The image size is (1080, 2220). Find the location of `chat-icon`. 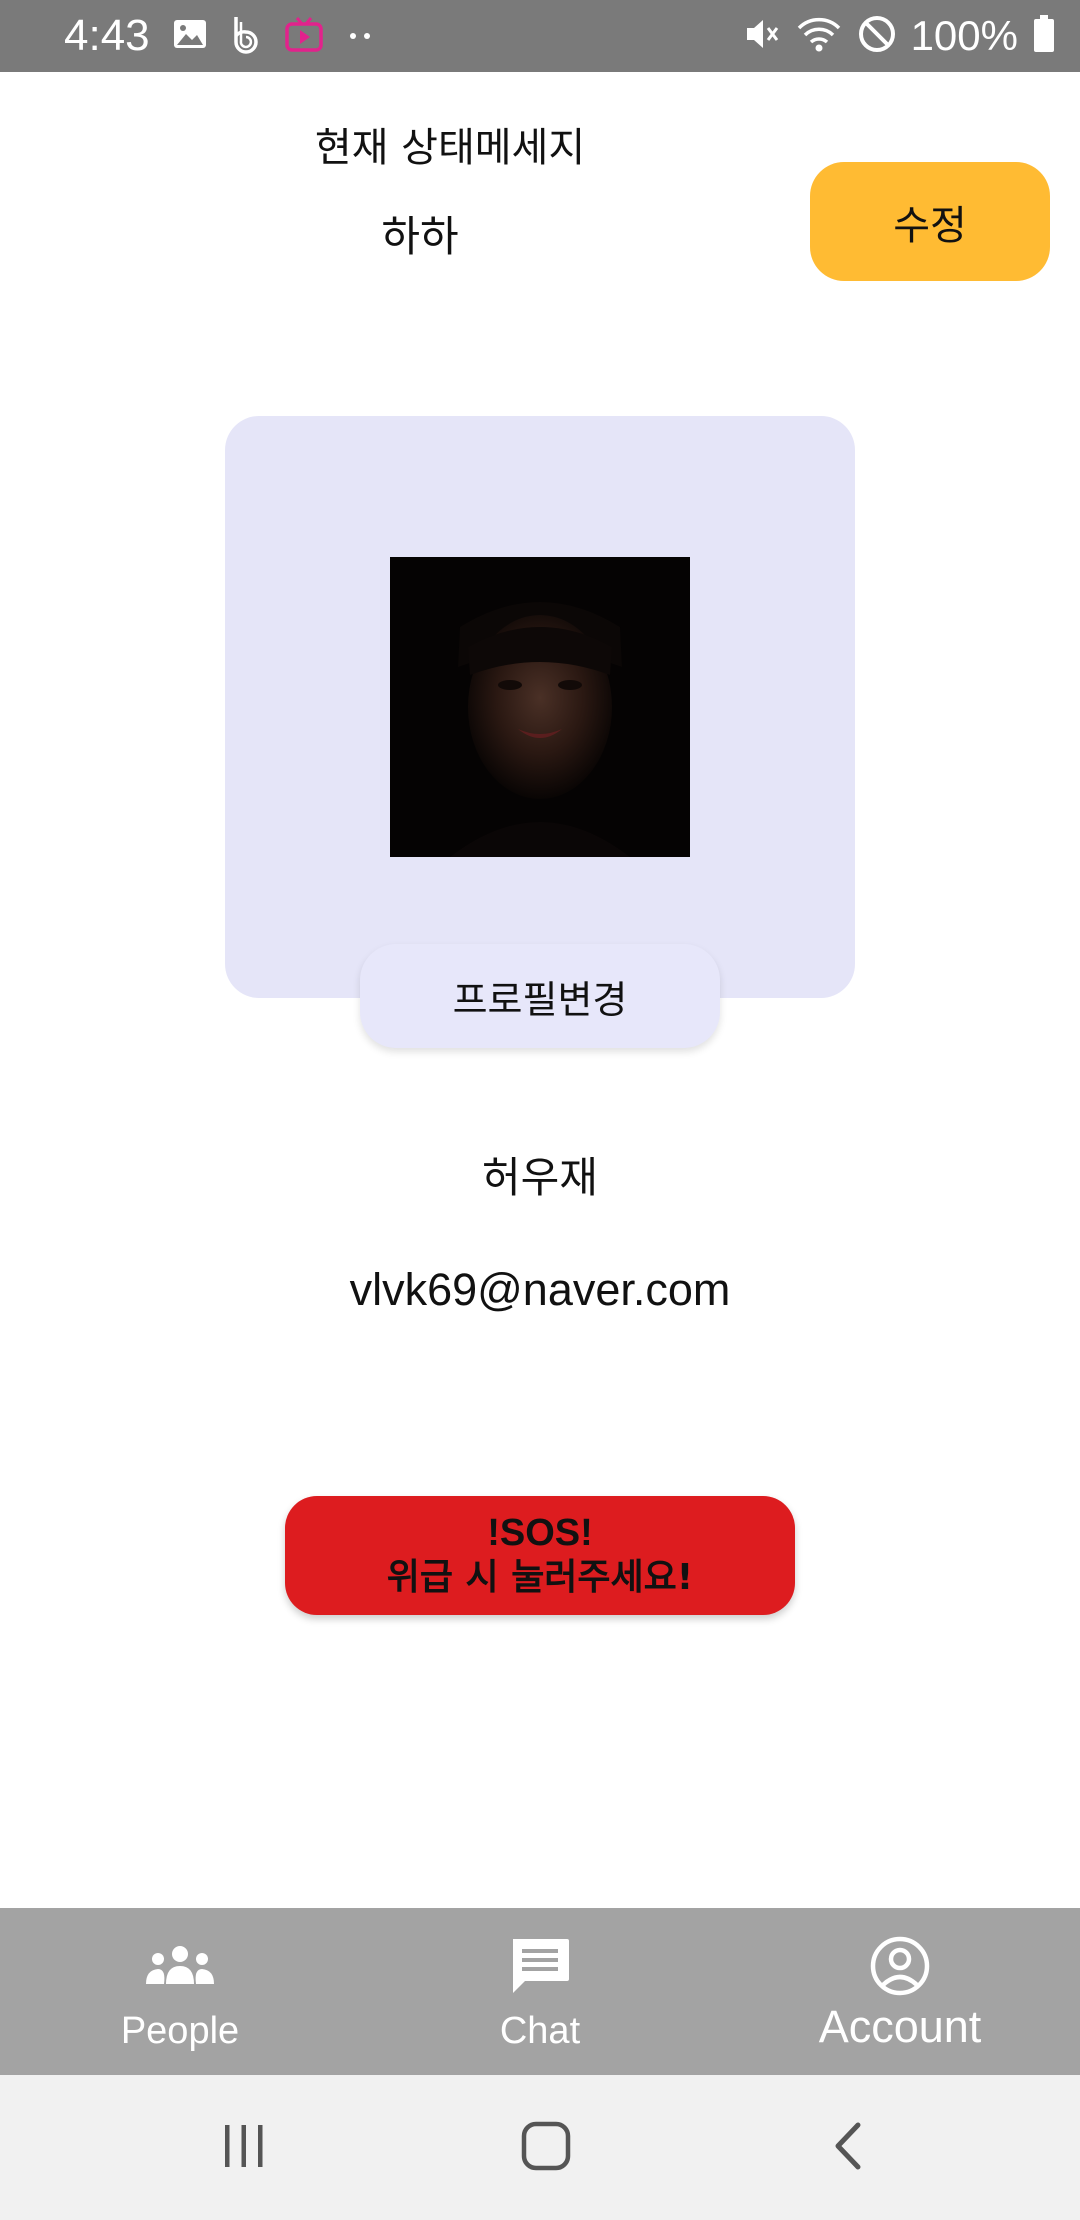

chat-icon is located at coordinates (540, 1966).